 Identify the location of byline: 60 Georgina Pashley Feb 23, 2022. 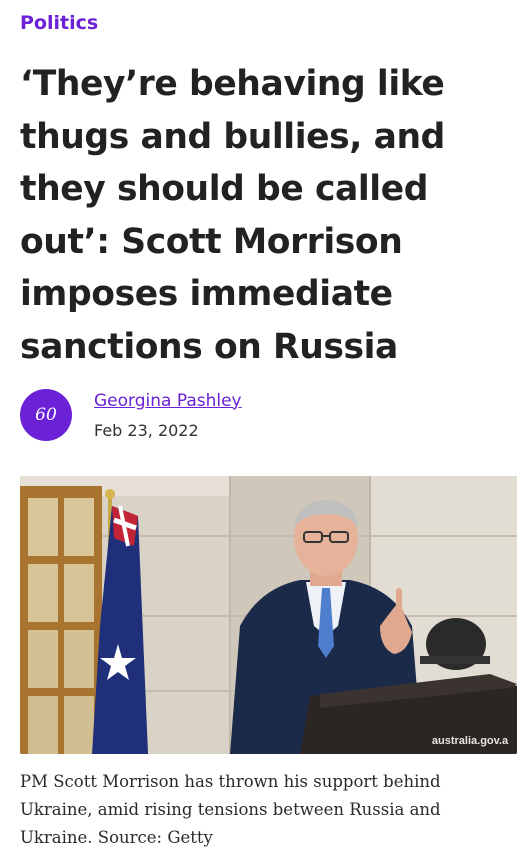
(131, 415).